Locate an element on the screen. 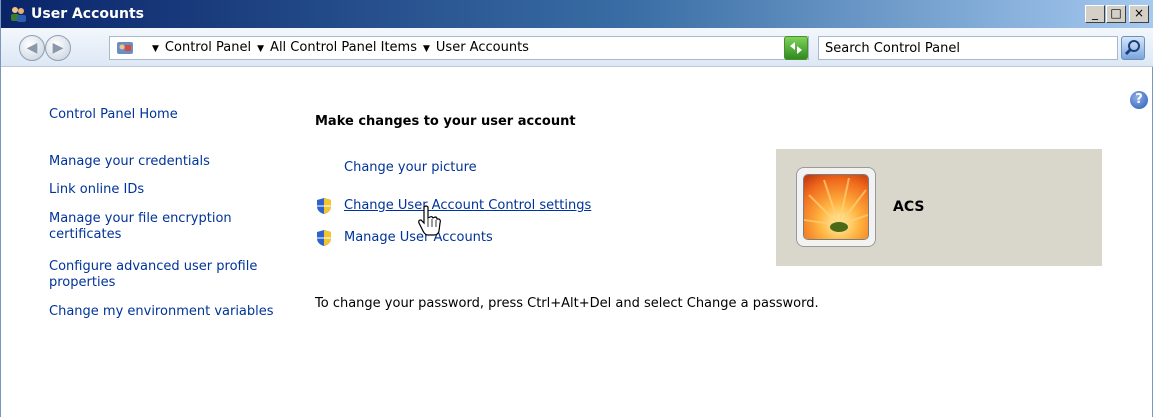  maximize-button: □ is located at coordinates (1116, 14).